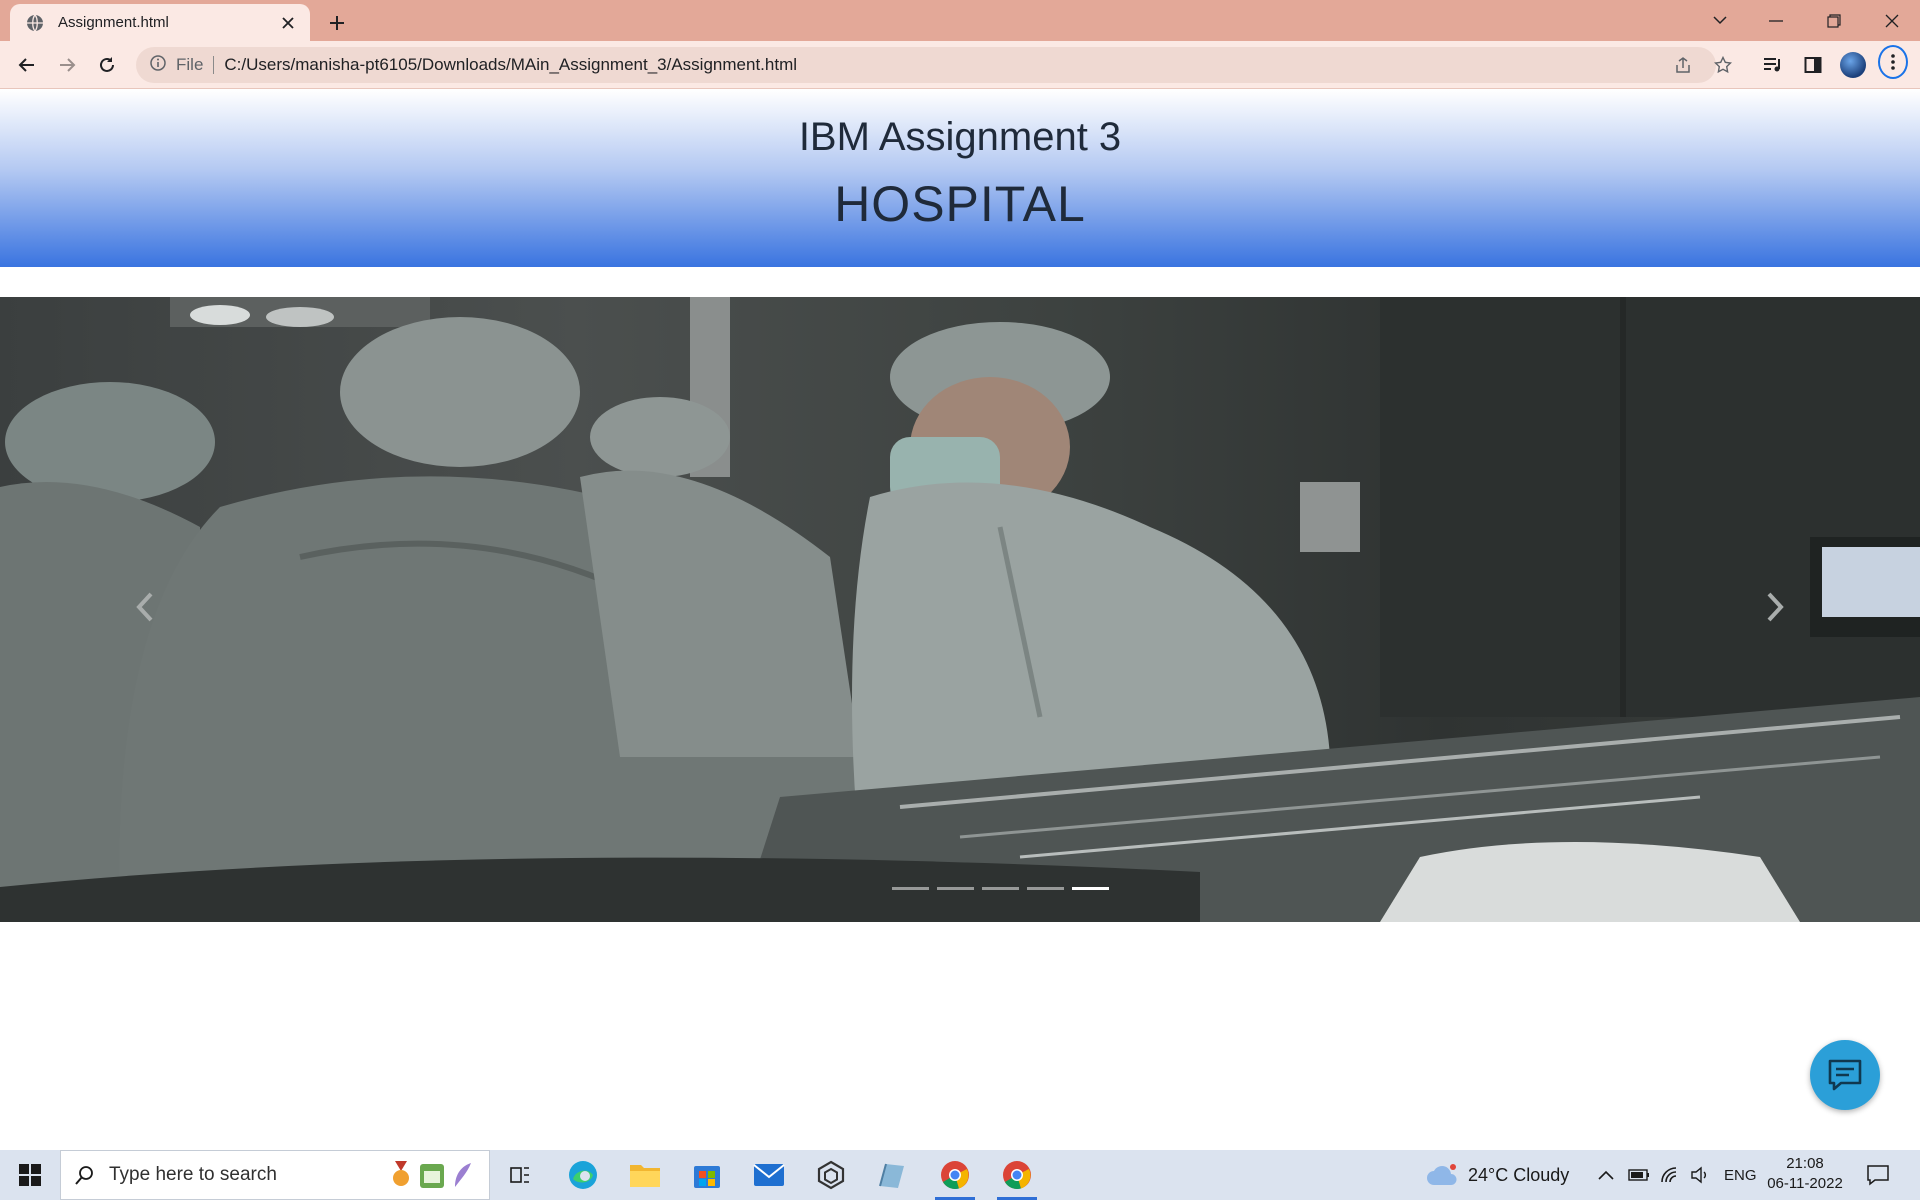  Describe the element at coordinates (707, 1175) in the screenshot. I see `microsoft-store-icon` at that location.